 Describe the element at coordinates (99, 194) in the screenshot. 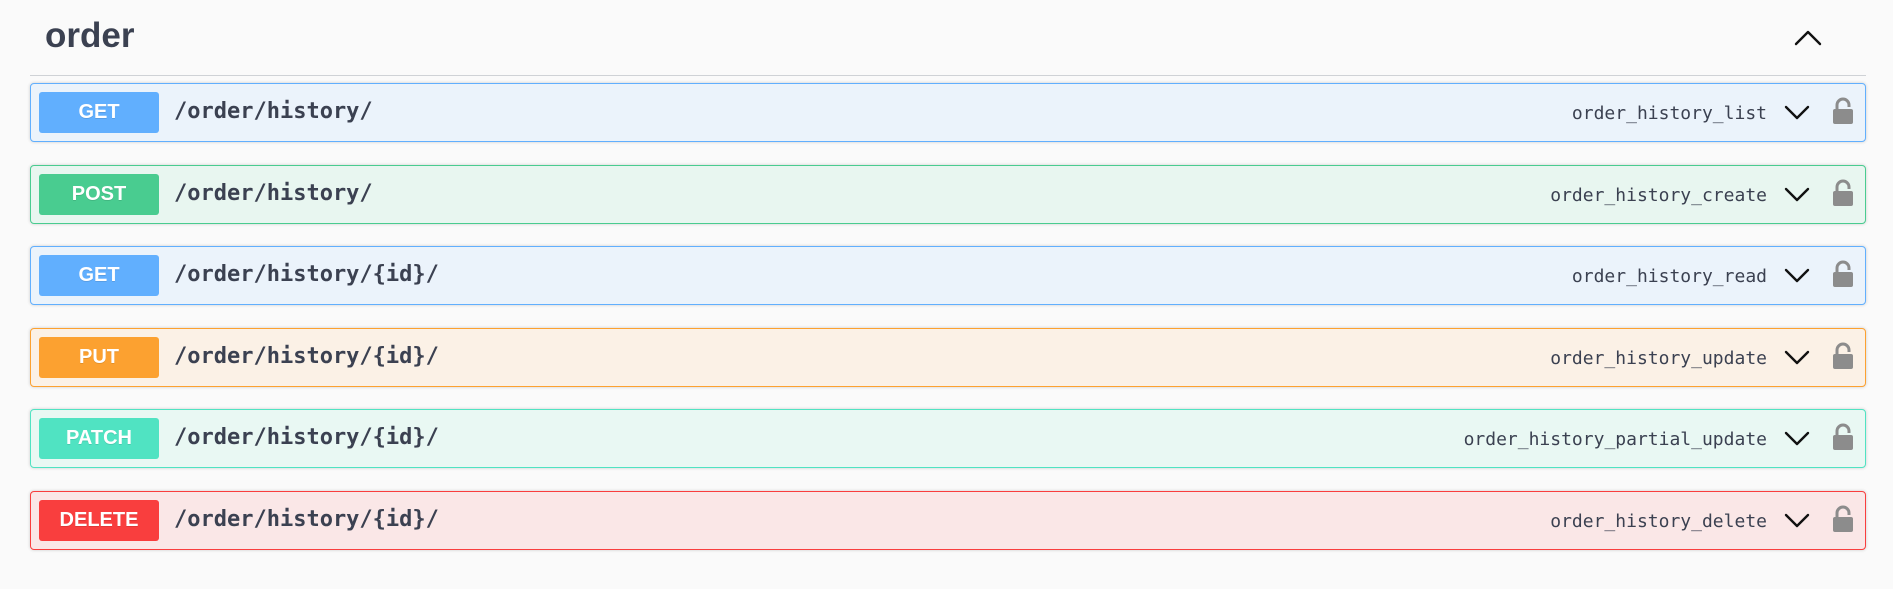

I see `method-badge: POST` at that location.